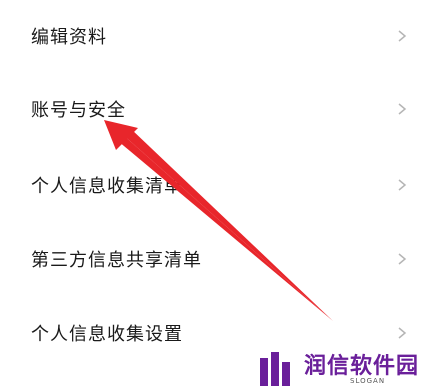 Image resolution: width=437 pixels, height=391 pixels. I want to click on watermark: 润信软件园 SLOGAN, so click(344, 368).